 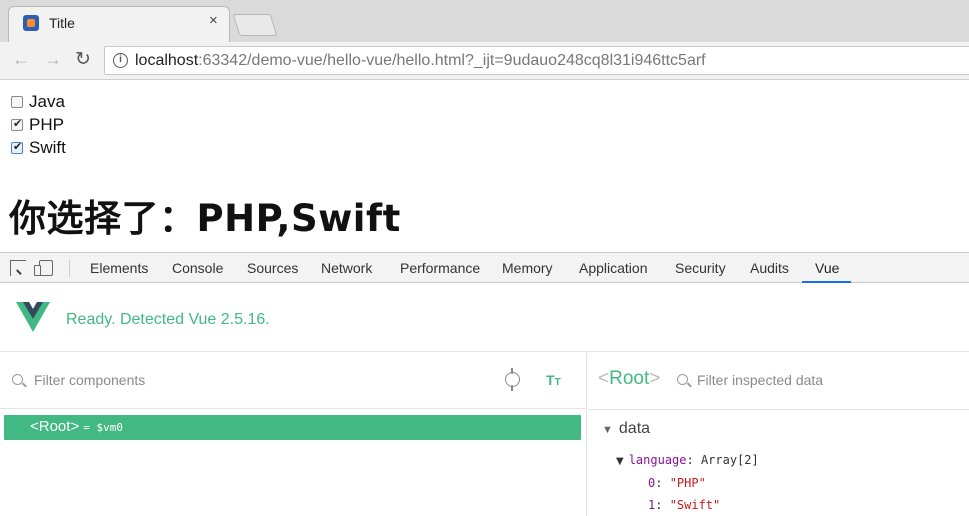 I want to click on close-icon: ×, so click(x=213, y=20).